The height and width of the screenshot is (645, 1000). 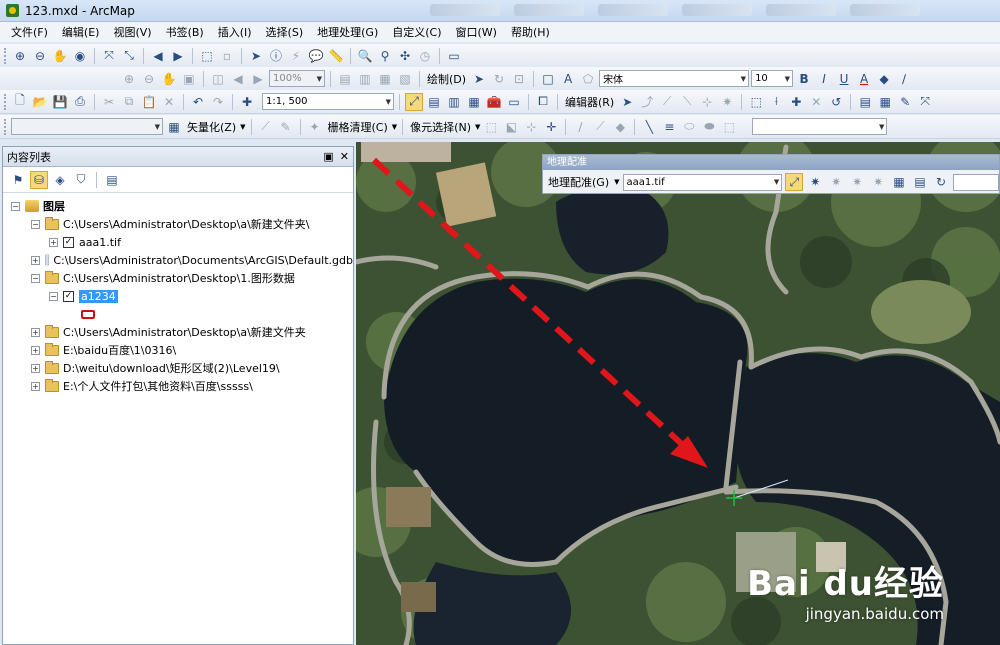 I want to click on undo-icon: ↶, so click(x=198, y=102).